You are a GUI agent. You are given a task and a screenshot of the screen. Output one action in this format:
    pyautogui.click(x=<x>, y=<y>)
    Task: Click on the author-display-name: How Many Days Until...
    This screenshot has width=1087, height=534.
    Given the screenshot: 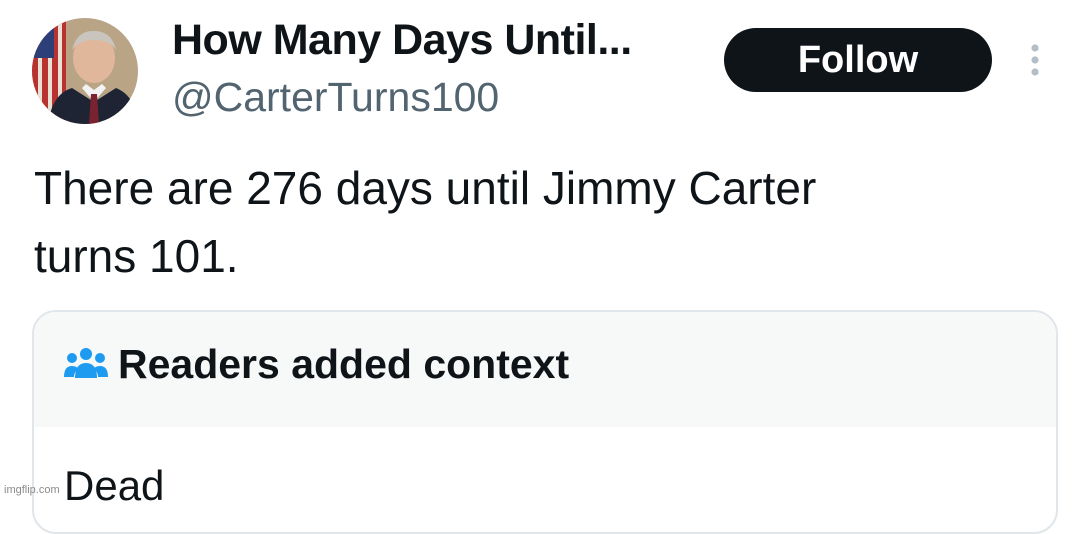 What is the action you would take?
    pyautogui.click(x=402, y=40)
    